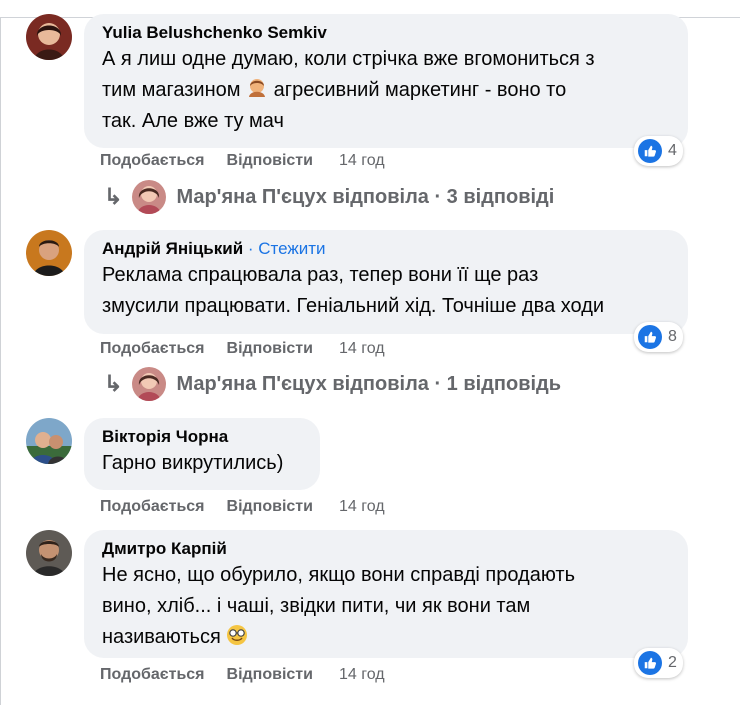  What do you see at coordinates (202, 437) in the screenshot?
I see `comment-author: Вікторія Чорна` at bounding box center [202, 437].